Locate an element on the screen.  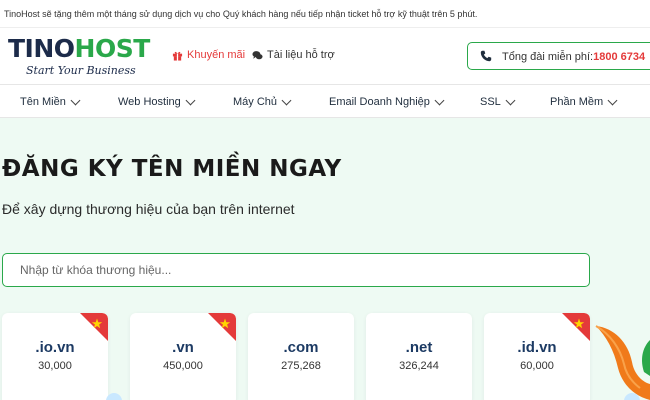
nav-server: Máy Chủ is located at coordinates (262, 101).